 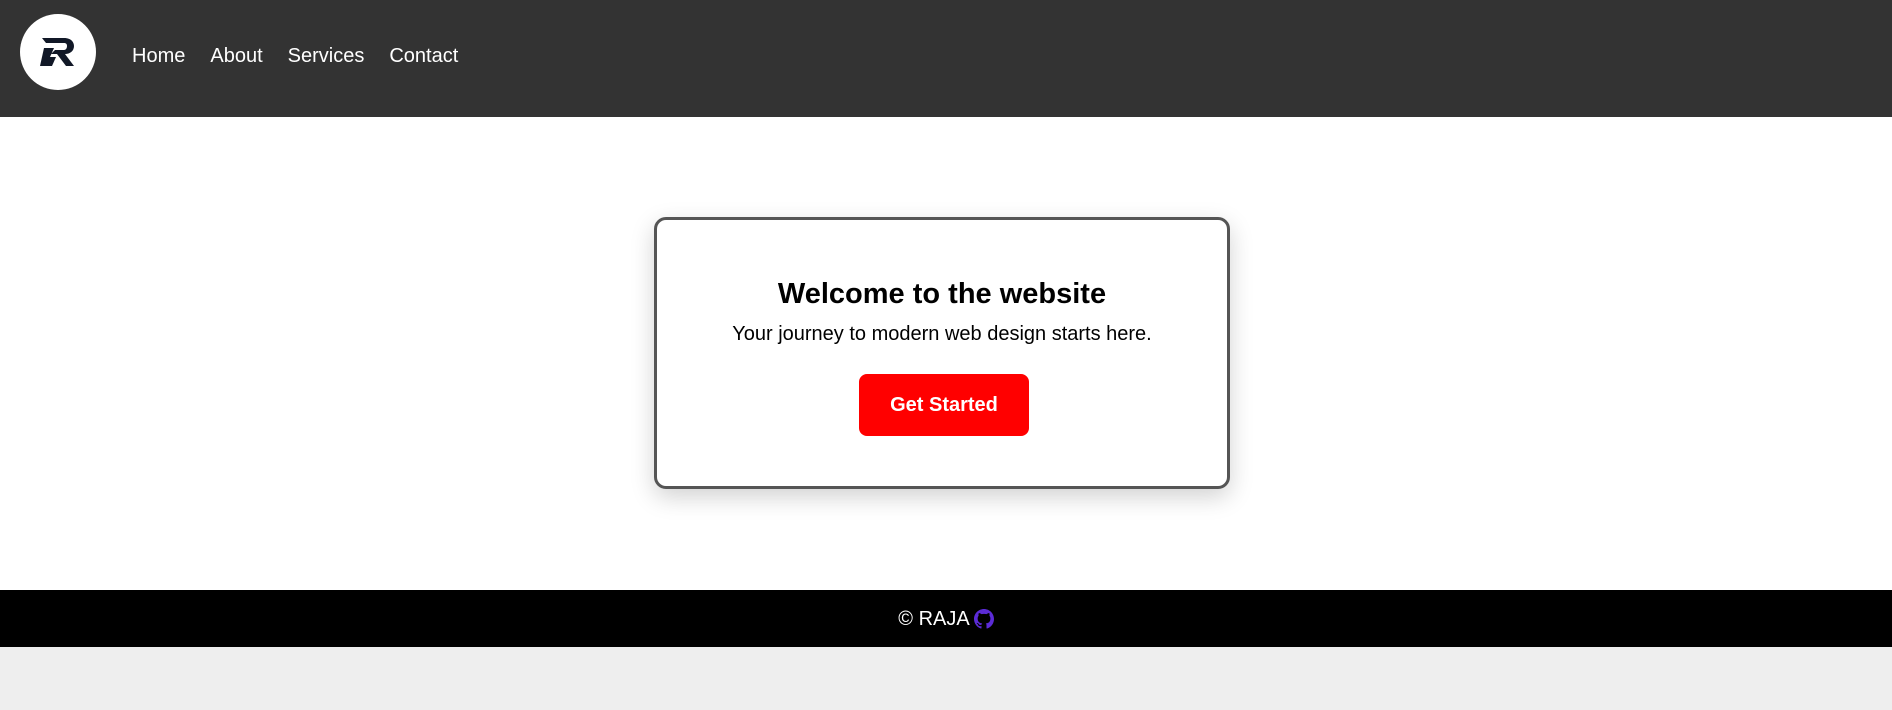 What do you see at coordinates (983, 618) in the screenshot?
I see `github-icon` at bounding box center [983, 618].